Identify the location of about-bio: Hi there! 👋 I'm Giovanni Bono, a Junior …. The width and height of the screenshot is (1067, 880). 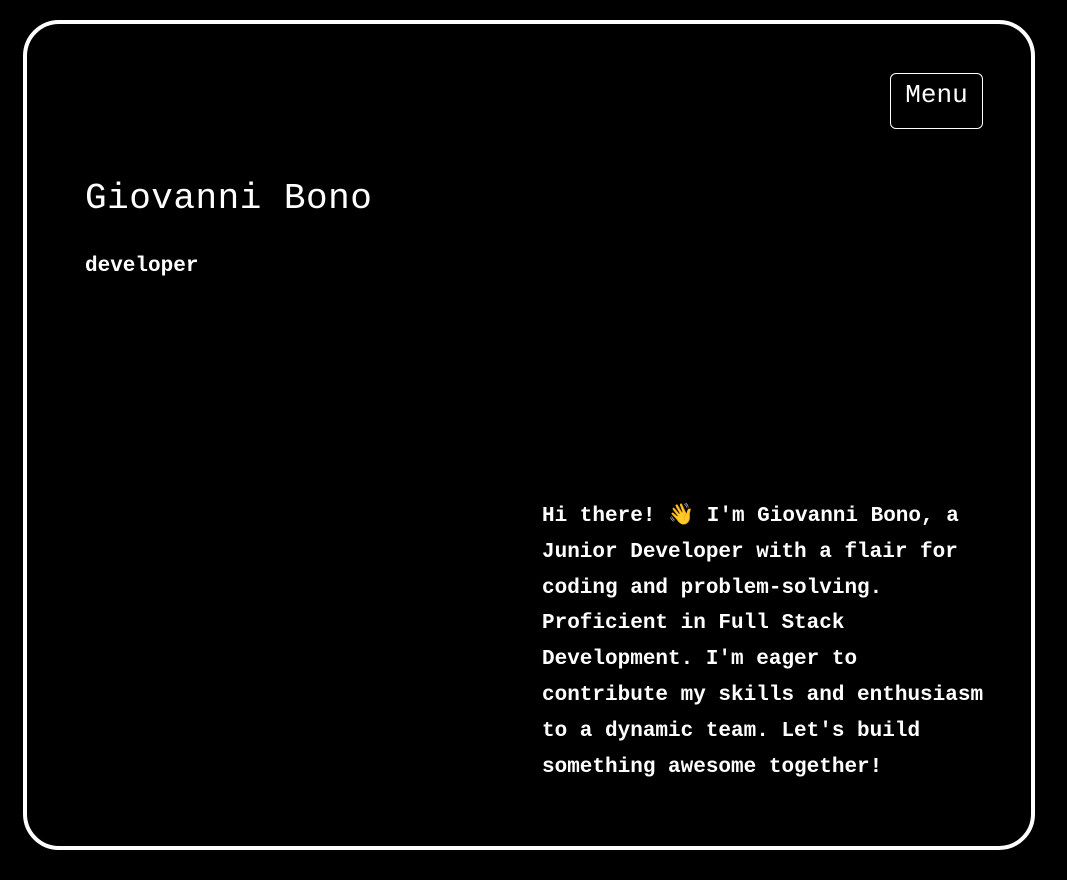
(763, 642).